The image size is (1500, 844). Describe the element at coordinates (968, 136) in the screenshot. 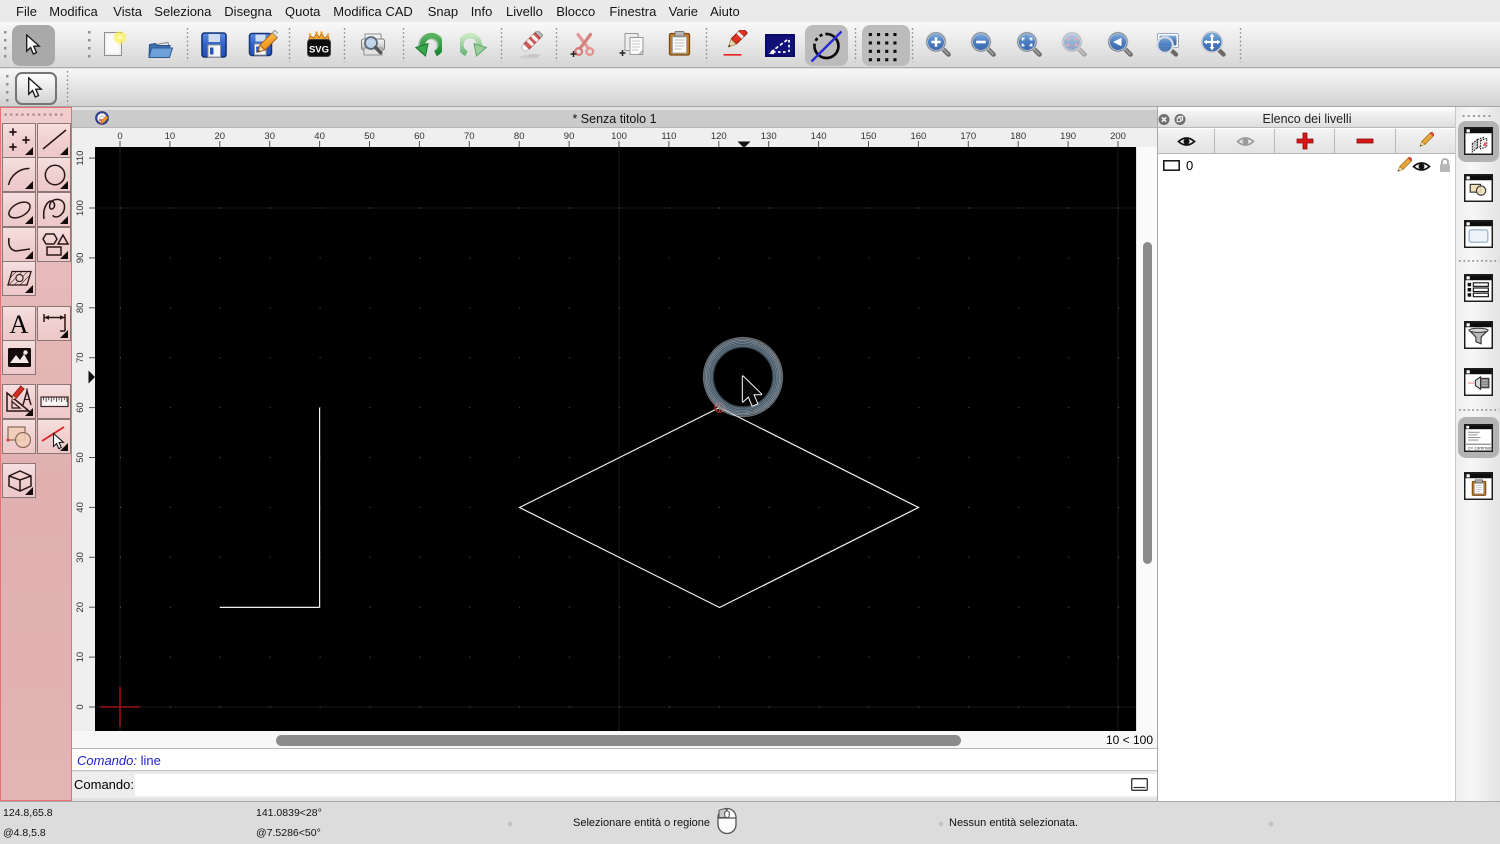

I see `svg-text: 170` at that location.